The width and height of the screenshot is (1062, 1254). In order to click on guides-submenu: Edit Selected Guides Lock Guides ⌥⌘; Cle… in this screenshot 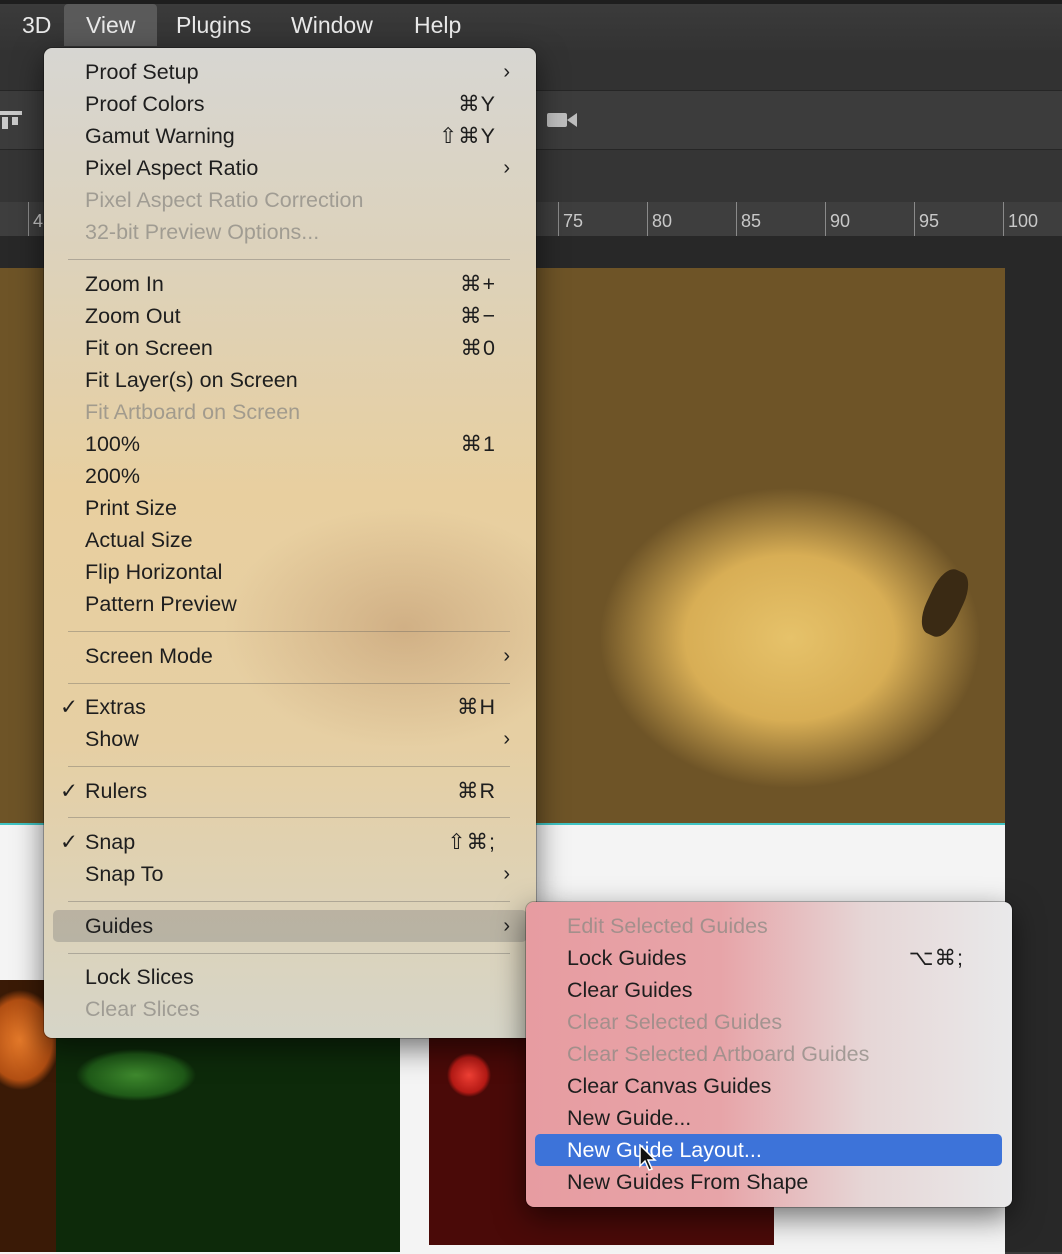, I will do `click(769, 1054)`.